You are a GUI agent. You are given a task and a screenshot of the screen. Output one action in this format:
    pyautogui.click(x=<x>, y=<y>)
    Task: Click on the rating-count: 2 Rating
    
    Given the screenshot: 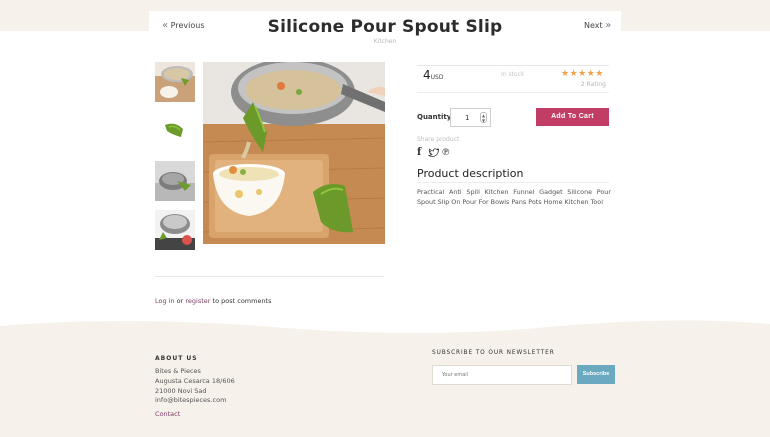 What is the action you would take?
    pyautogui.click(x=588, y=84)
    